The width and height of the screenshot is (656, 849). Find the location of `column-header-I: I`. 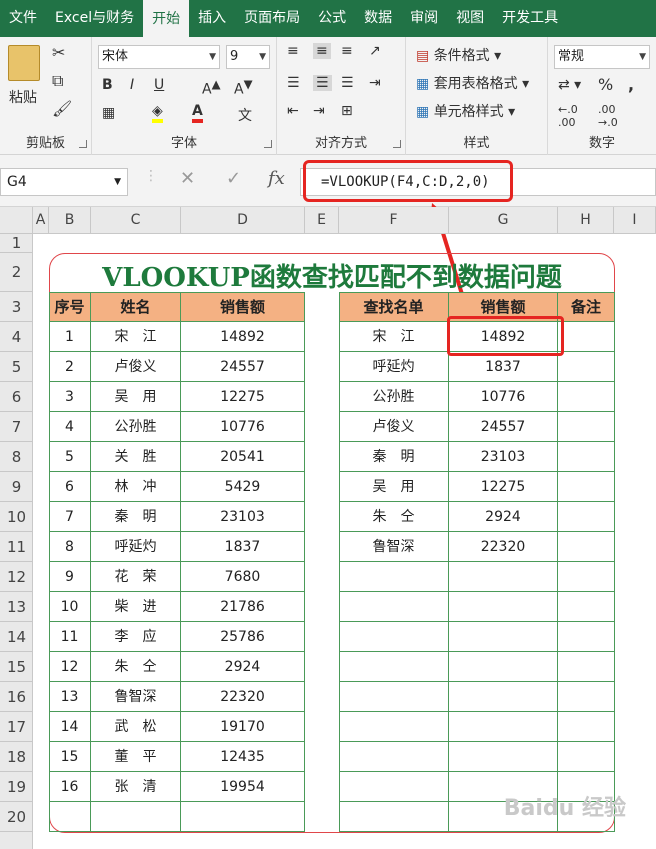

column-header-I: I is located at coordinates (635, 220).